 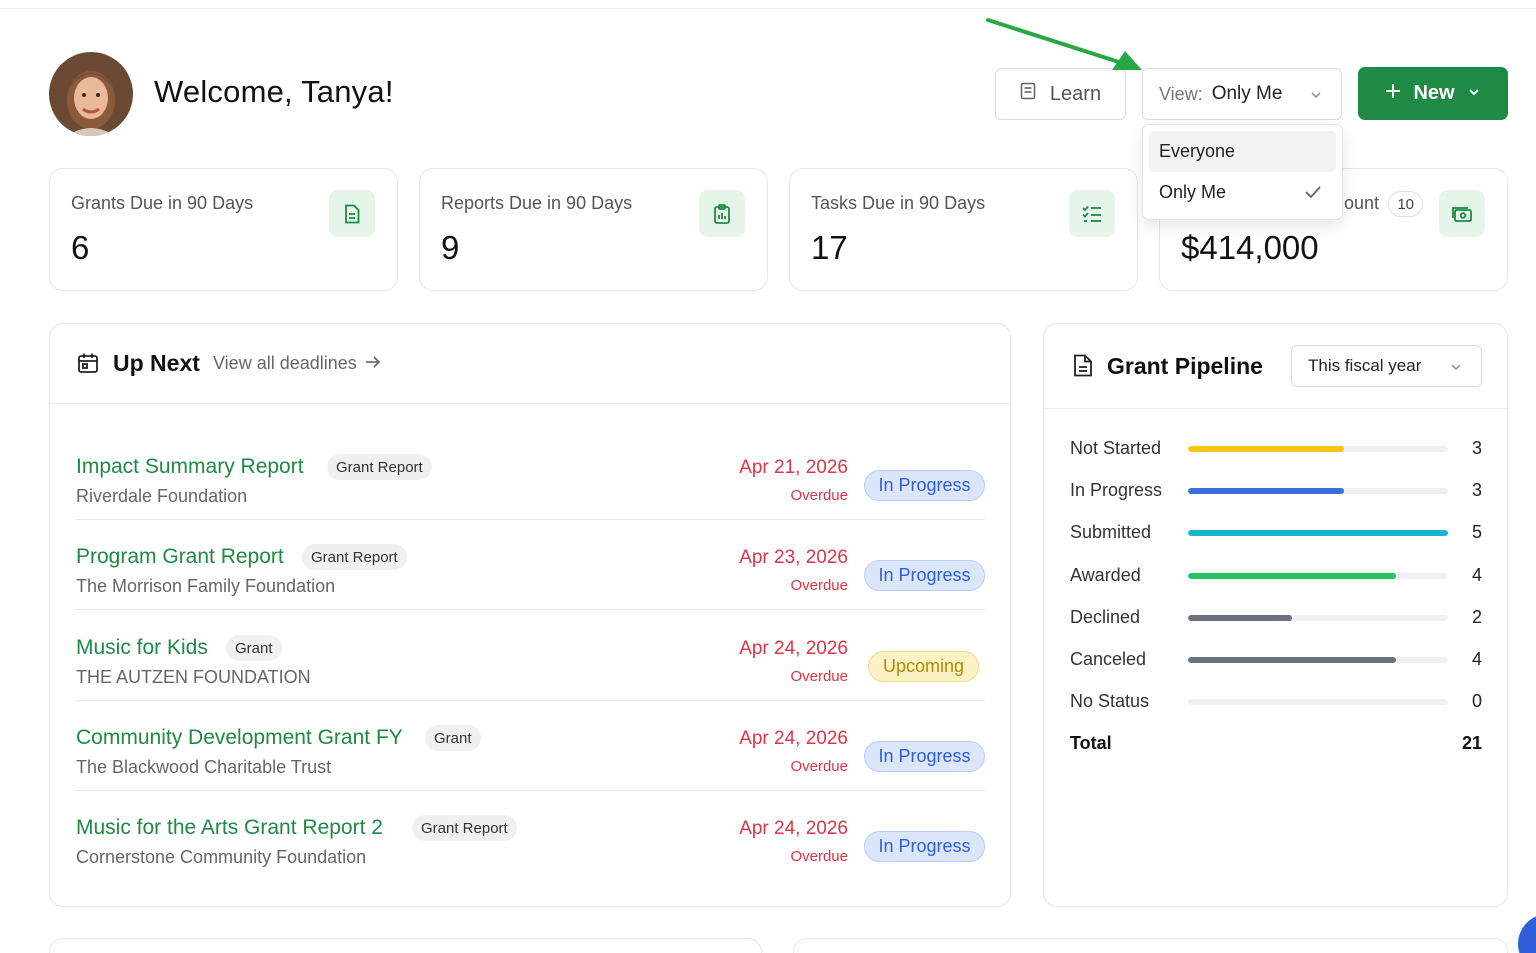 What do you see at coordinates (239, 738) in the screenshot?
I see `deadline-title-link: Community Development Grant FY` at bounding box center [239, 738].